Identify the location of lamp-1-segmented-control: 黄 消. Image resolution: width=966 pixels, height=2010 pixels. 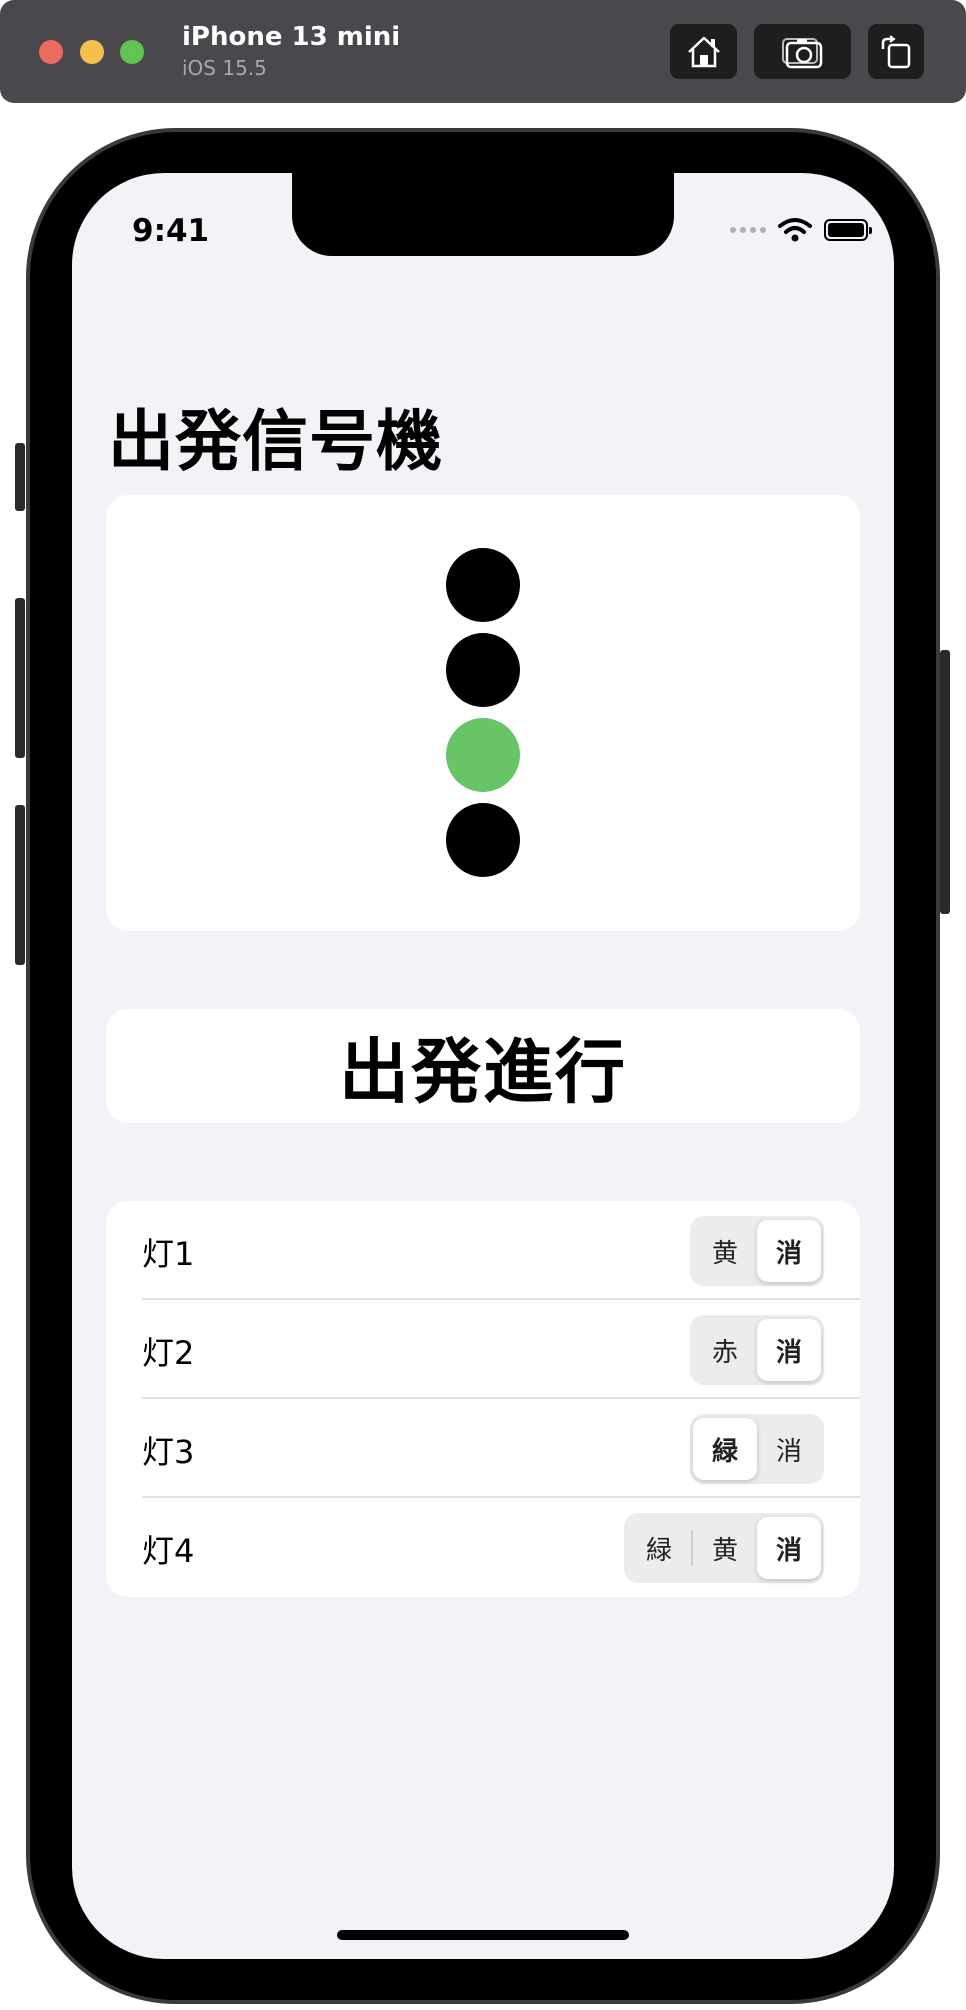
(757, 1251).